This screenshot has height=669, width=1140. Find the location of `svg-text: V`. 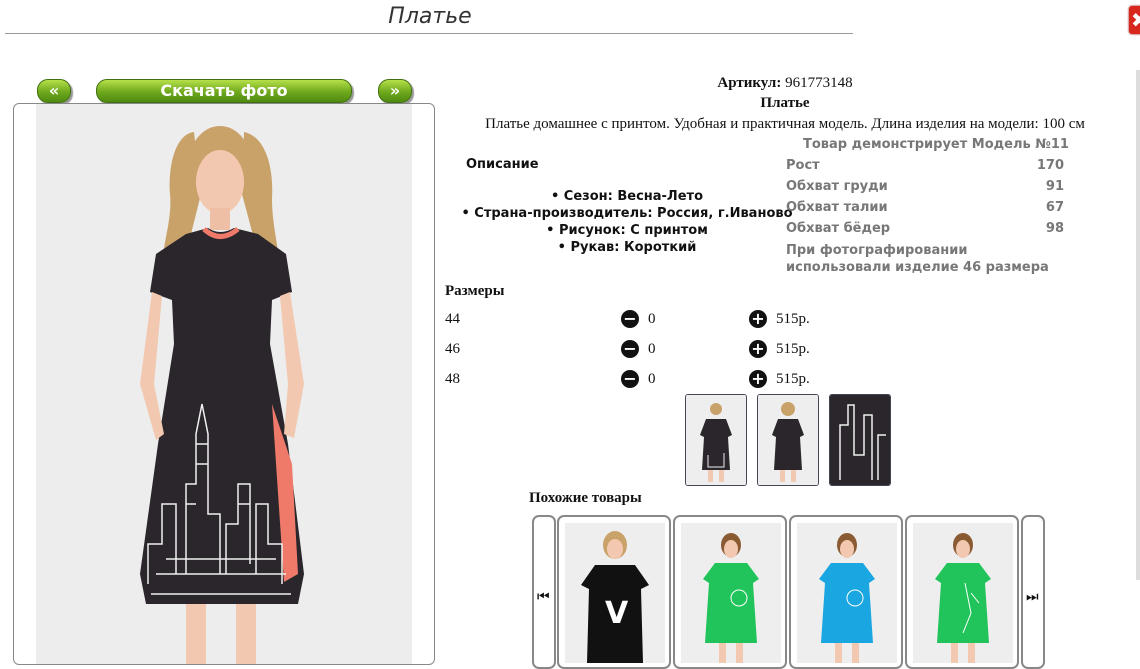

svg-text: V is located at coordinates (617, 613).